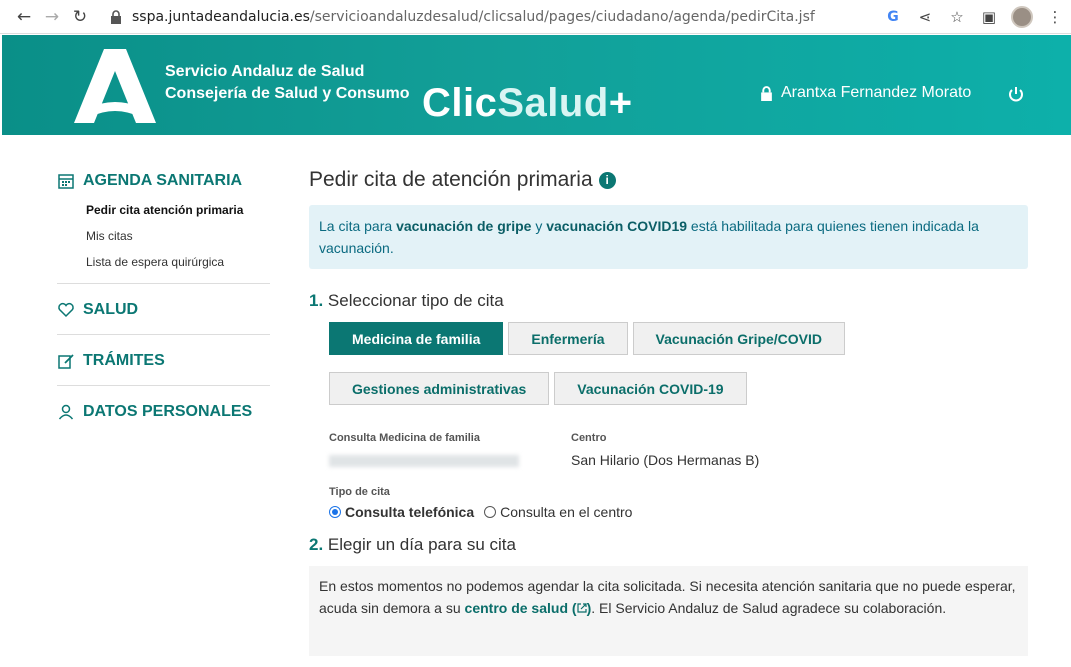  What do you see at coordinates (66, 361) in the screenshot?
I see `edit-form-icon` at bounding box center [66, 361].